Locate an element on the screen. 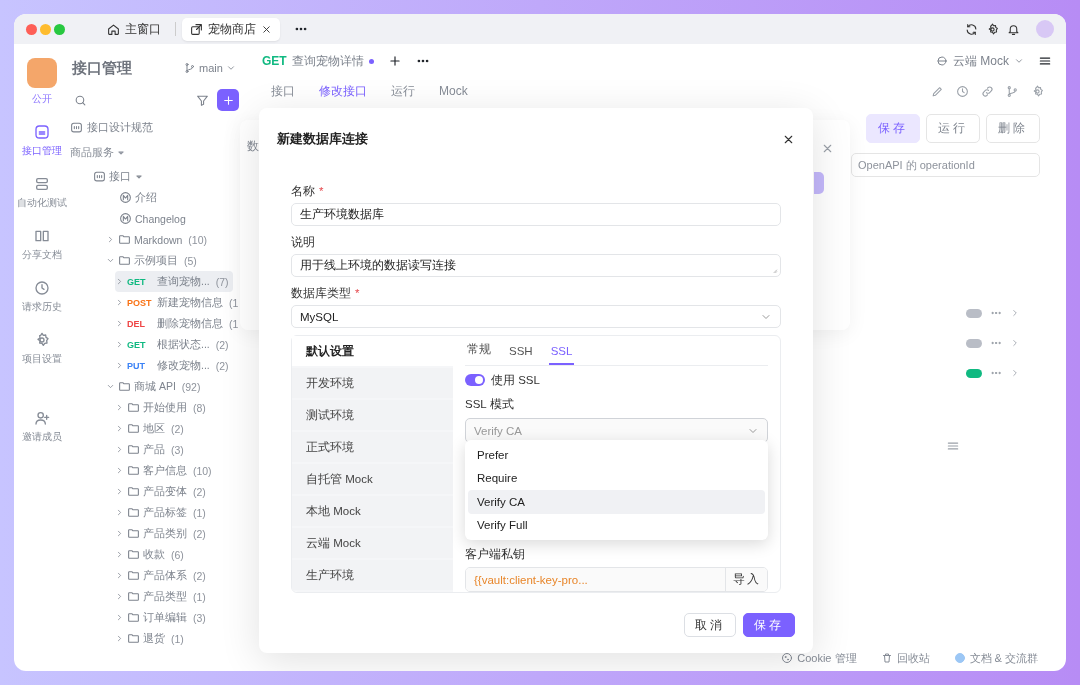  home-icon is located at coordinates (113, 29).